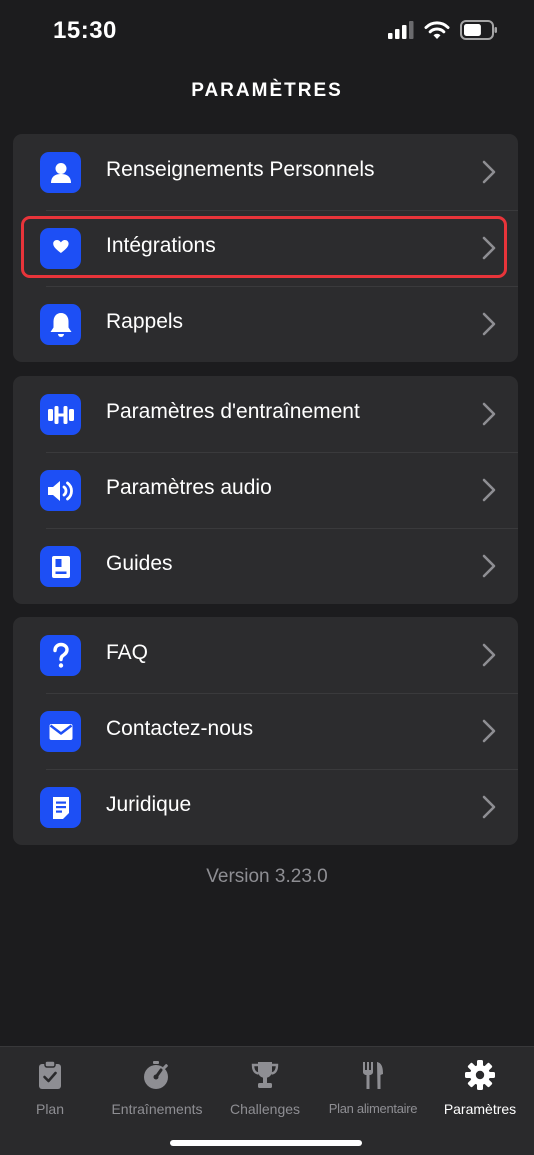 The image size is (534, 1155). What do you see at coordinates (50, 1109) in the screenshot?
I see `tab-label: Plan` at bounding box center [50, 1109].